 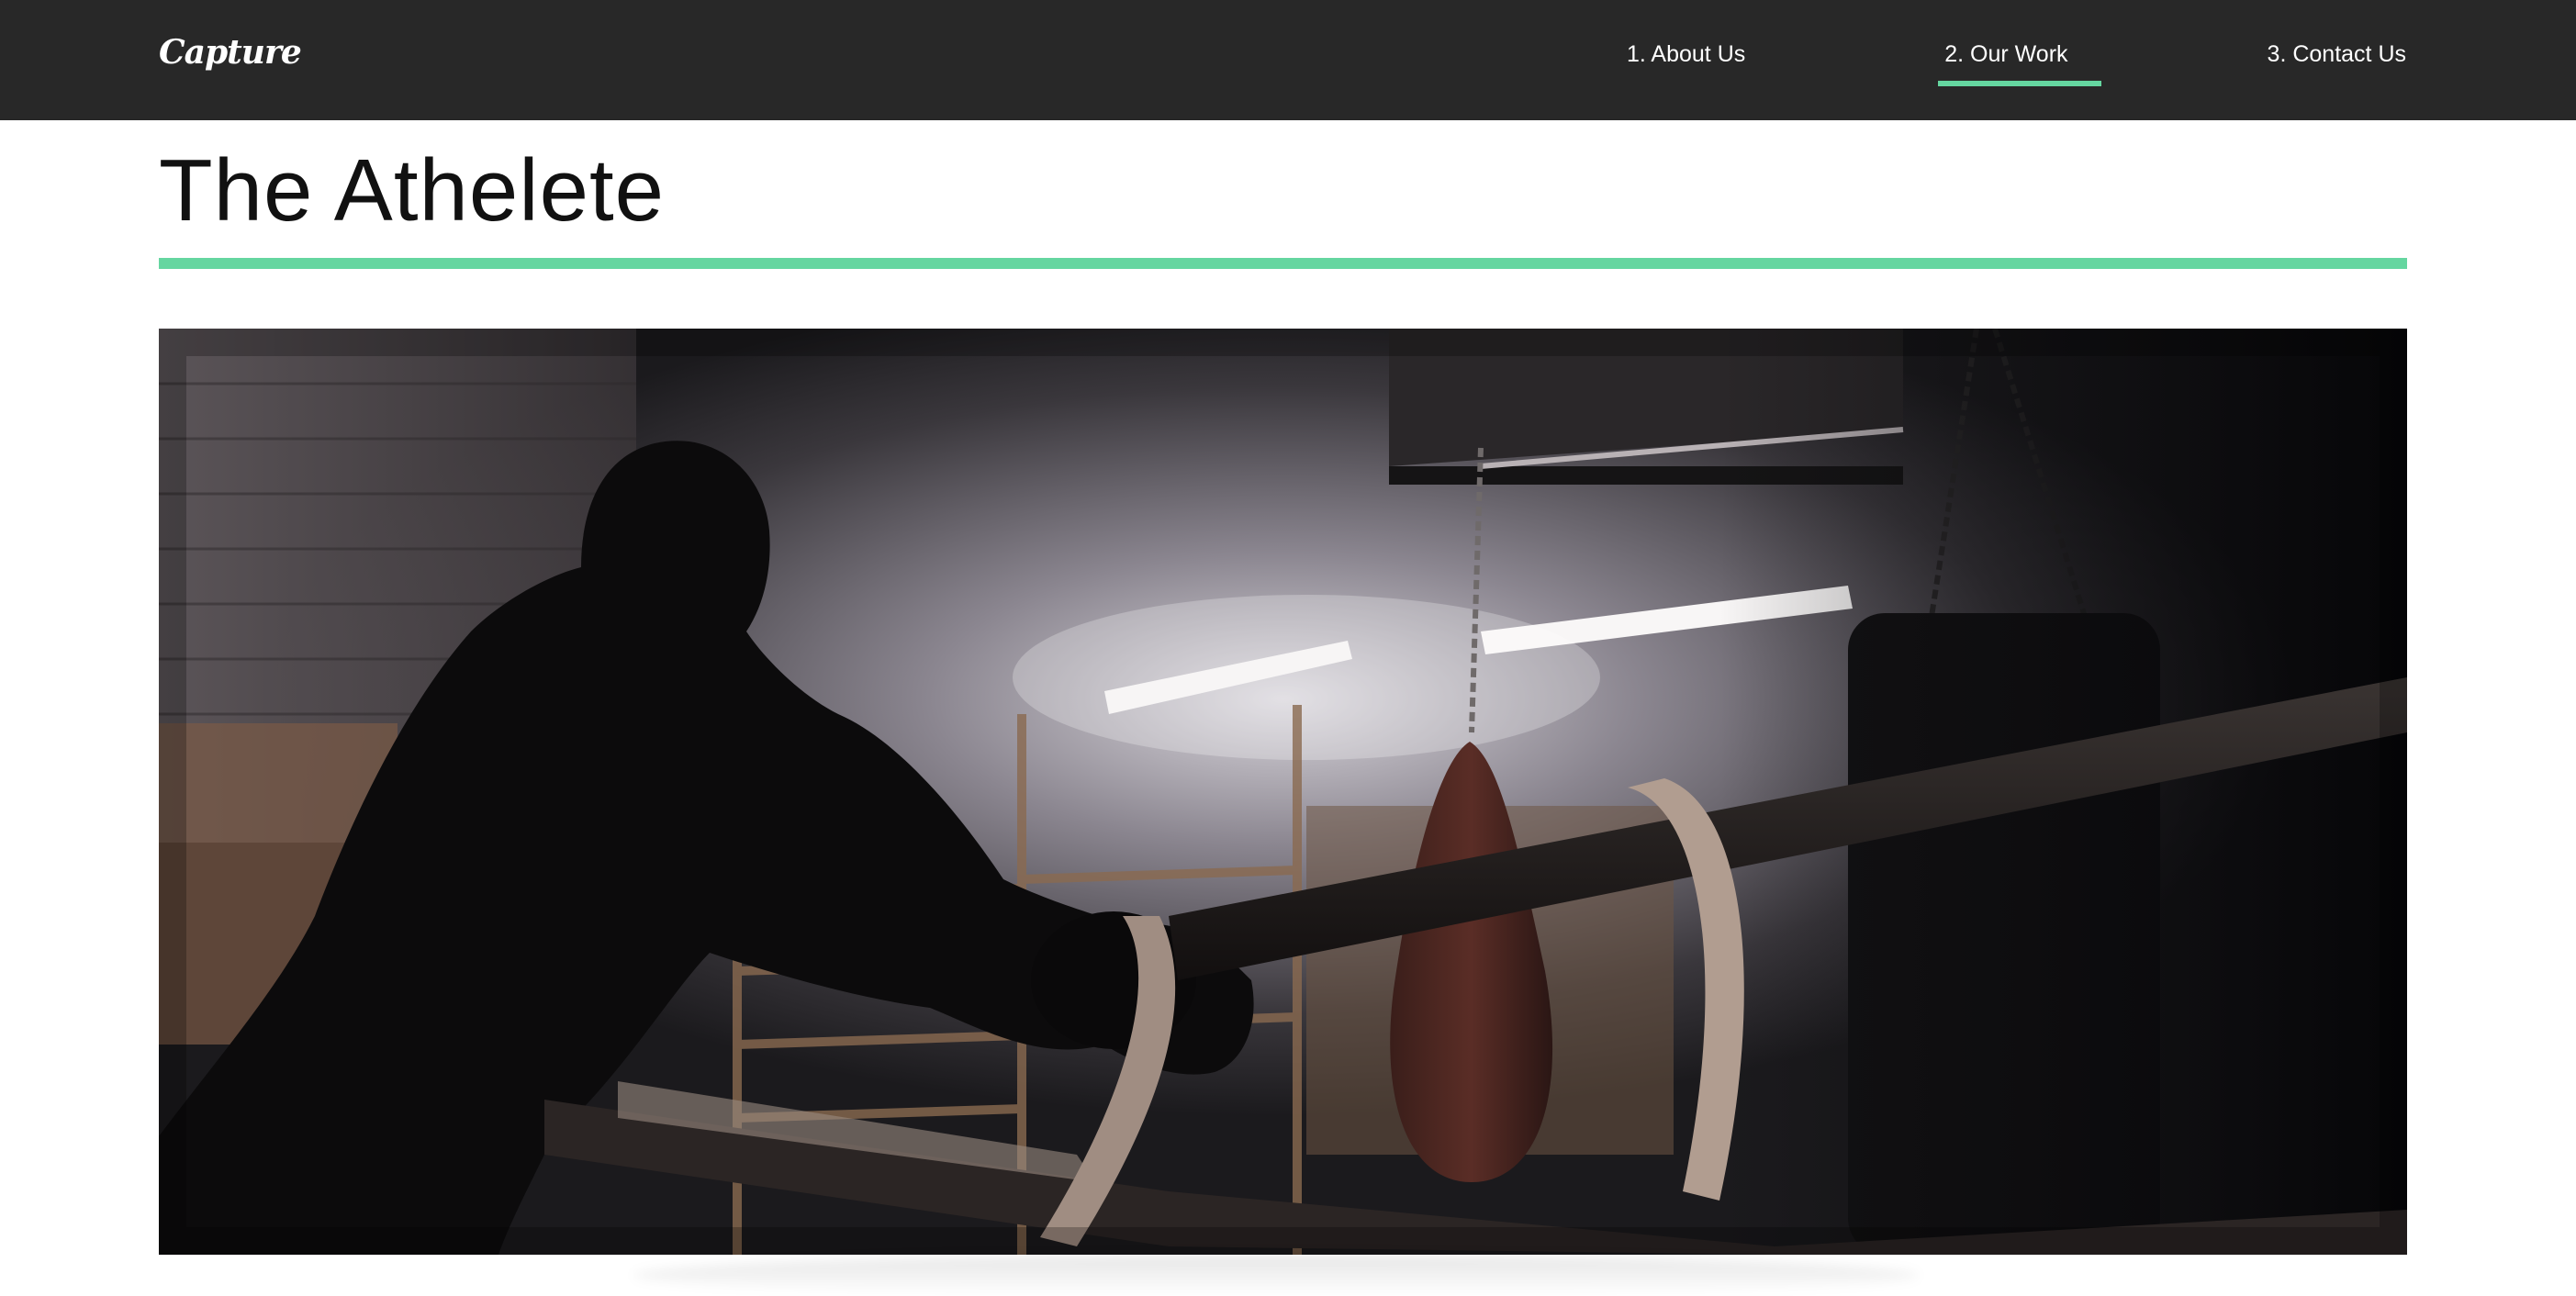 I want to click on nav-link-contact-us: 3. Contact Us, so click(x=2337, y=34).